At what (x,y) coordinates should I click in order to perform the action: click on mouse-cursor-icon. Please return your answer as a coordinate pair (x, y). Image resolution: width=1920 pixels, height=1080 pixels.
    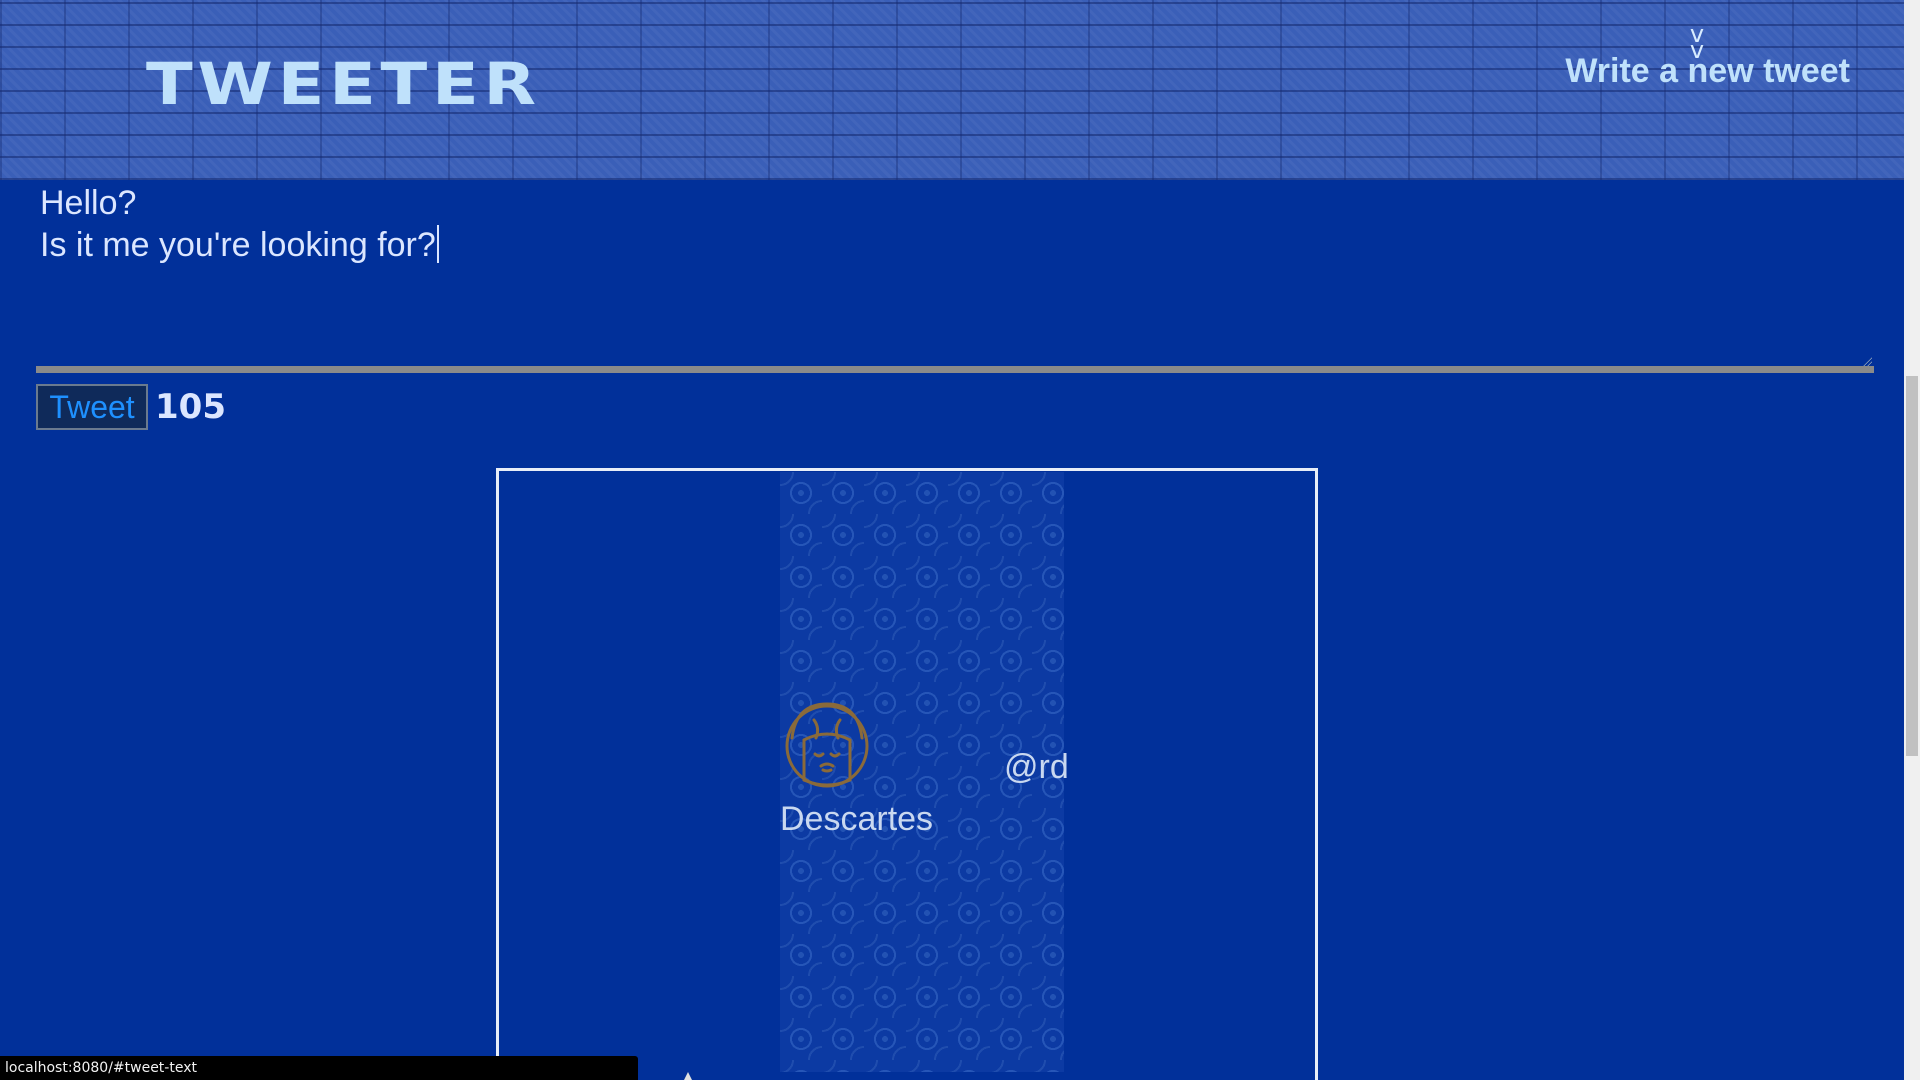
    Looking at the image, I should click on (688, 1076).